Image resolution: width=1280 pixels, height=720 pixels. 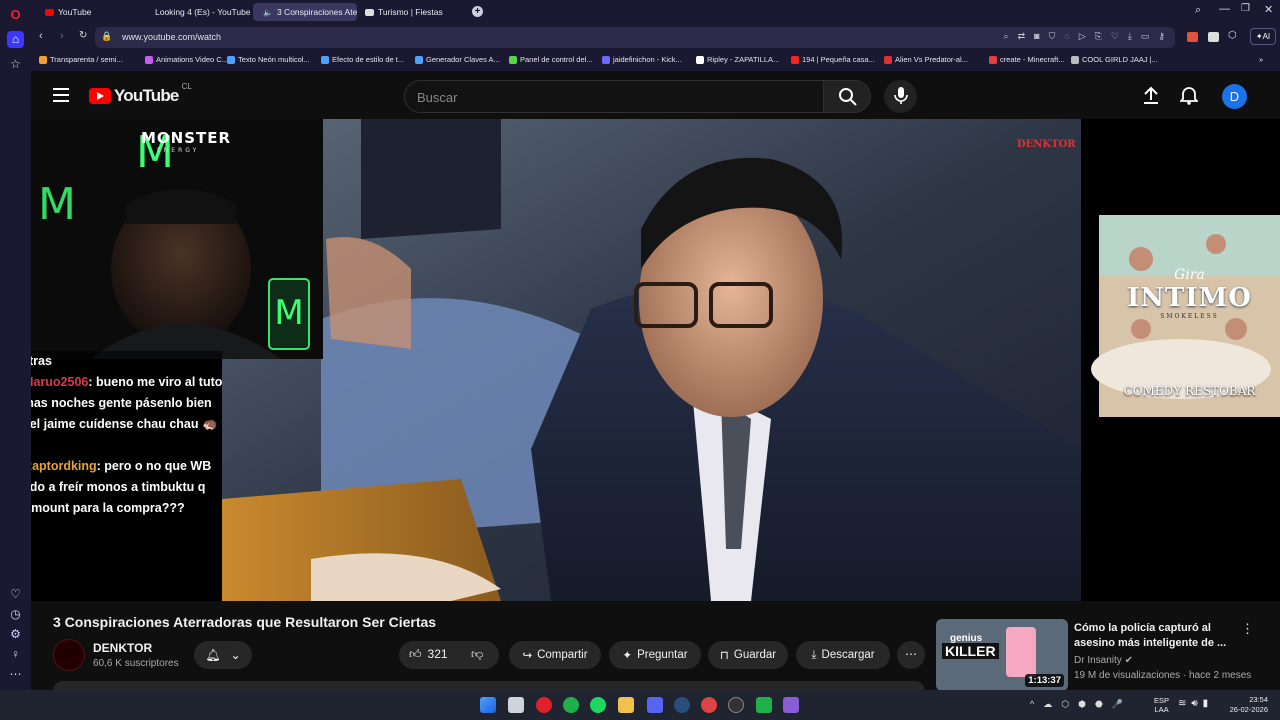 I want to click on extensions-puzzle-icon: ⬡, so click(x=1232, y=35).